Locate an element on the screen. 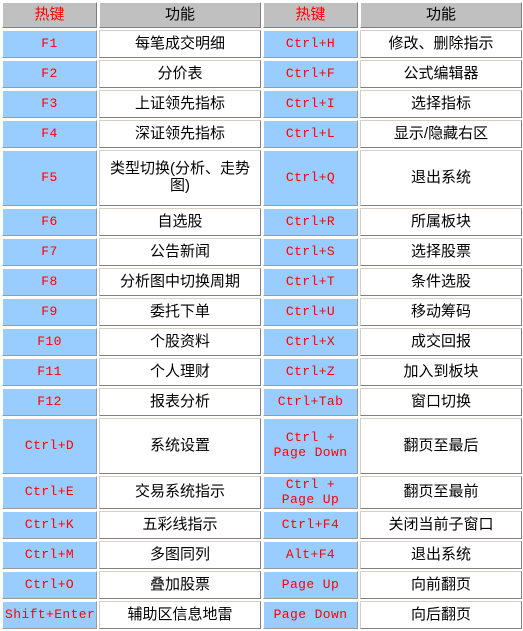  function-cell-left: 公告新闻 is located at coordinates (180, 252).